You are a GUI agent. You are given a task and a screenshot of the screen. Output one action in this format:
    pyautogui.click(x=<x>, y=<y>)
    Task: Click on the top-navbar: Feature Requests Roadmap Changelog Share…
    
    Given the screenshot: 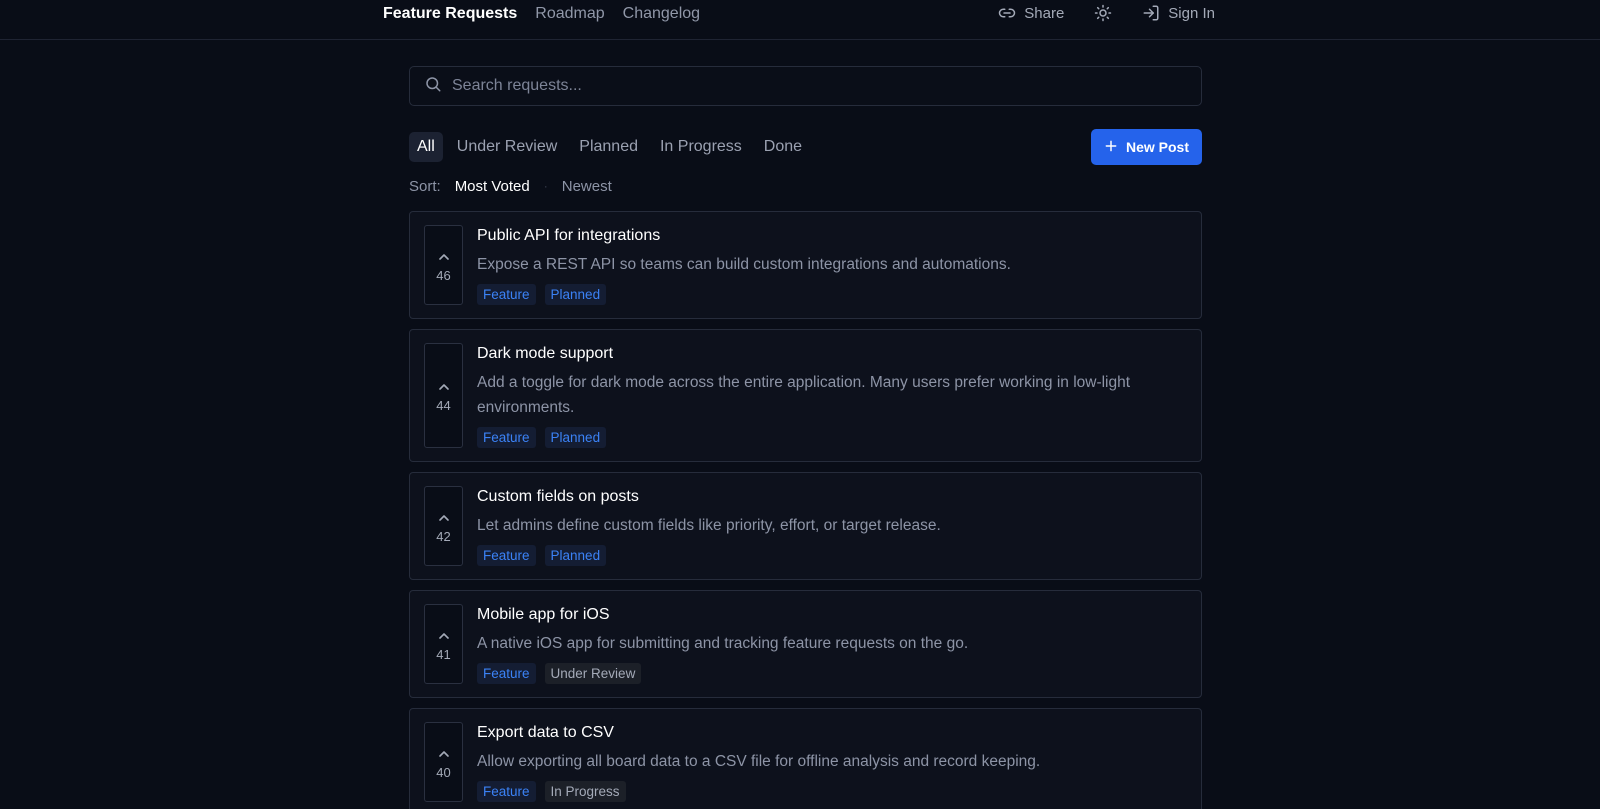 What is the action you would take?
    pyautogui.click(x=800, y=20)
    